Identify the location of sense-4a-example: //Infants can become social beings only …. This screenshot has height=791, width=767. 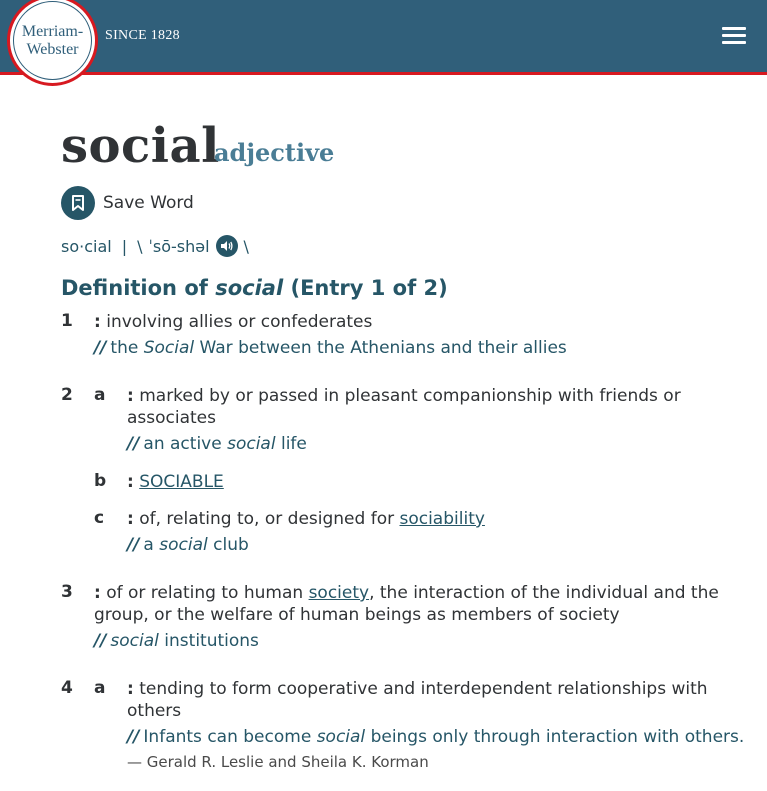
(435, 737).